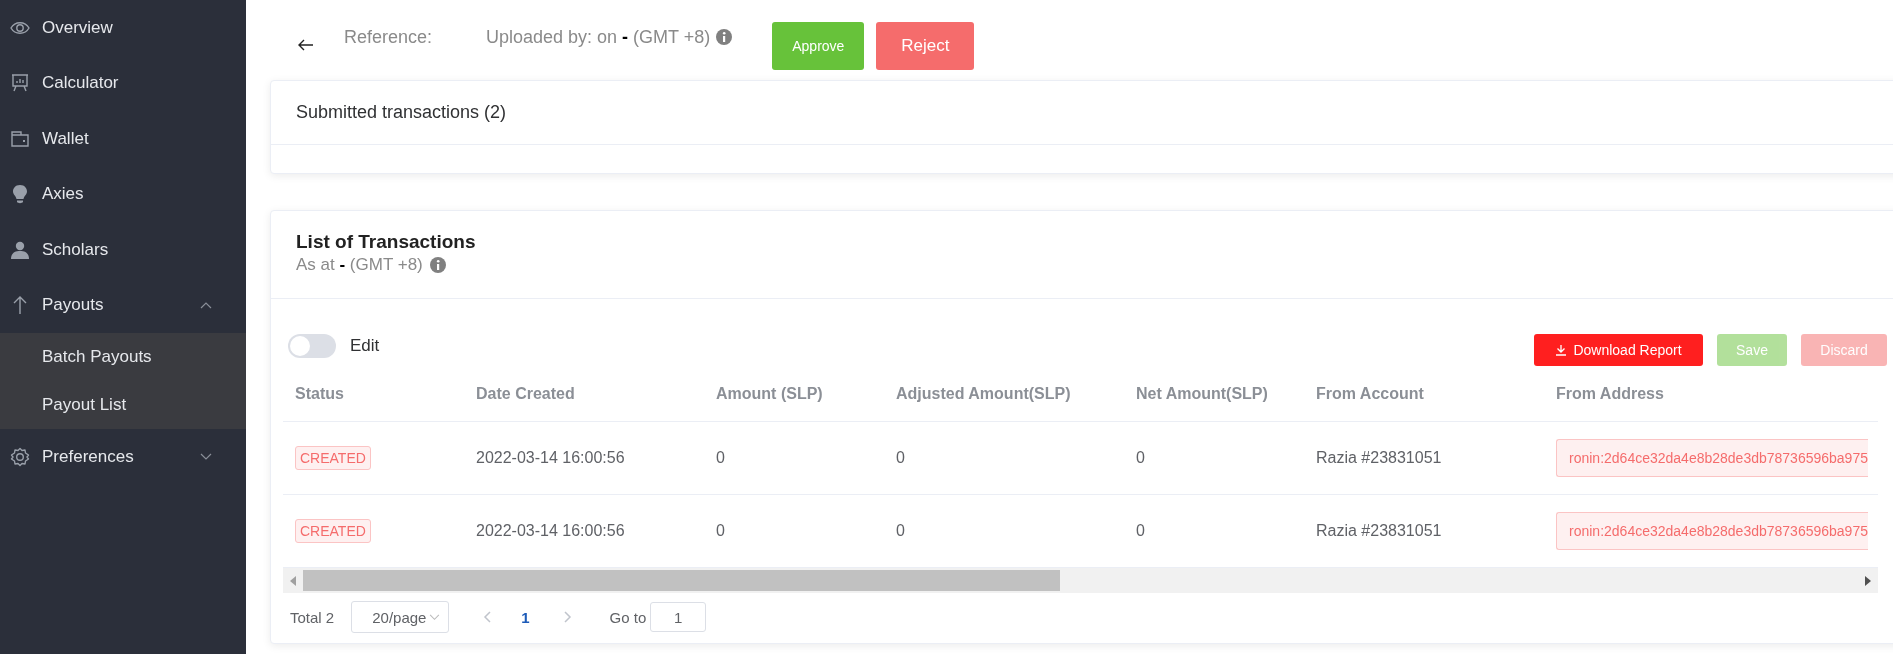 The image size is (1893, 654). Describe the element at coordinates (359, 265) in the screenshot. I see `as-at-text: As at - (GMT +8)` at that location.